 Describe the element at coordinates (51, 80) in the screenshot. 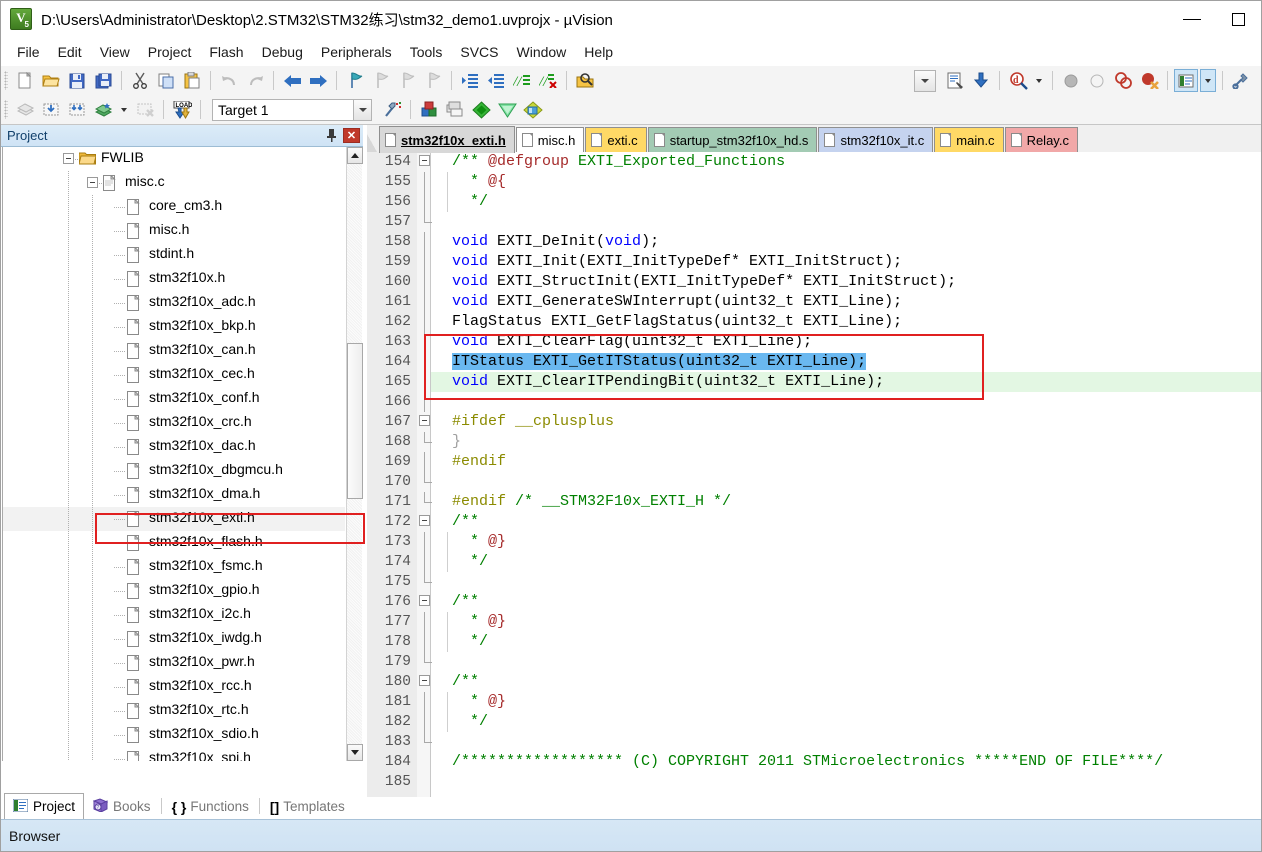

I see `open-file-icon` at that location.